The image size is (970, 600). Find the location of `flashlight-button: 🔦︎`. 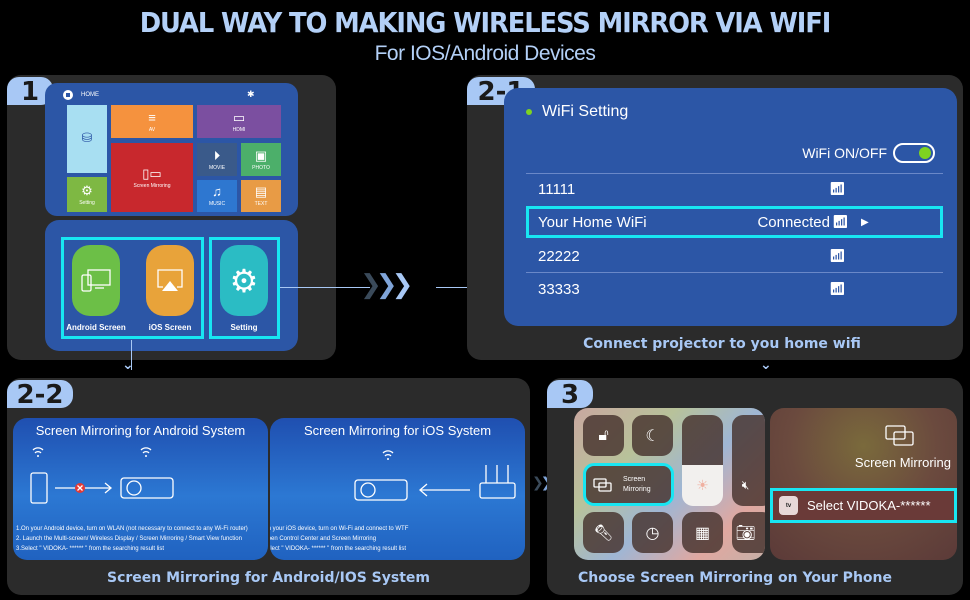

flashlight-button: 🔦︎ is located at coordinates (603, 532).